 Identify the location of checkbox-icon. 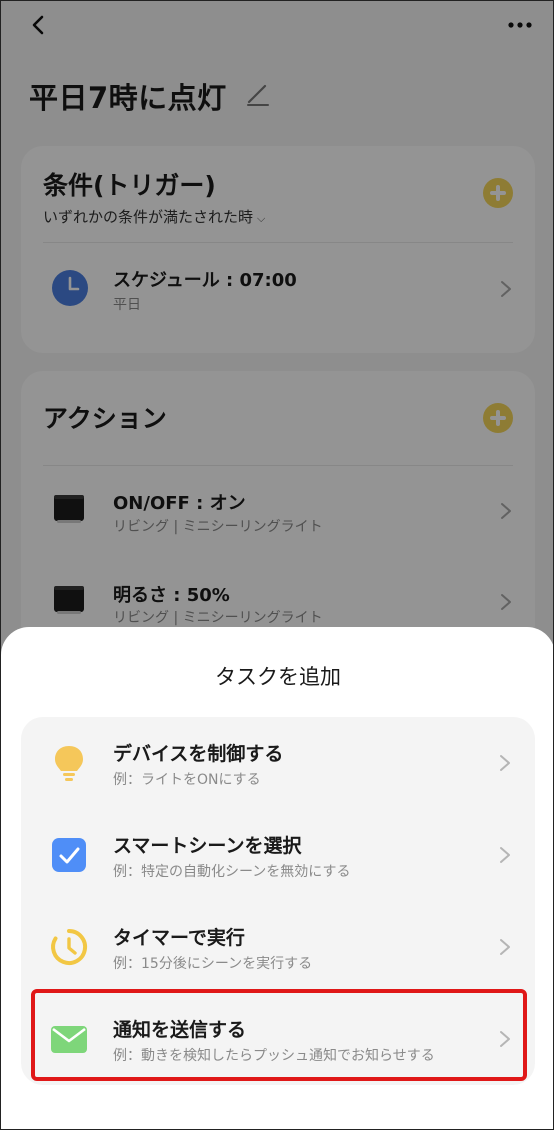
(69, 855).